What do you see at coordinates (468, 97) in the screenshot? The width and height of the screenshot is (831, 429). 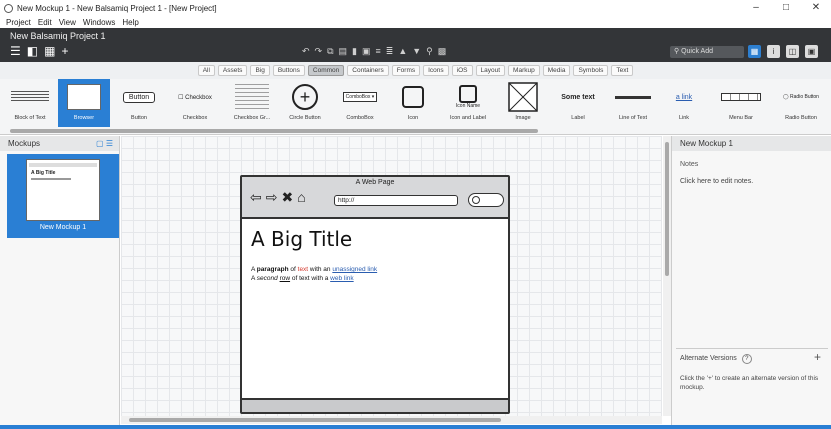 I see `icon-and-label-preview: Icon Name` at bounding box center [468, 97].